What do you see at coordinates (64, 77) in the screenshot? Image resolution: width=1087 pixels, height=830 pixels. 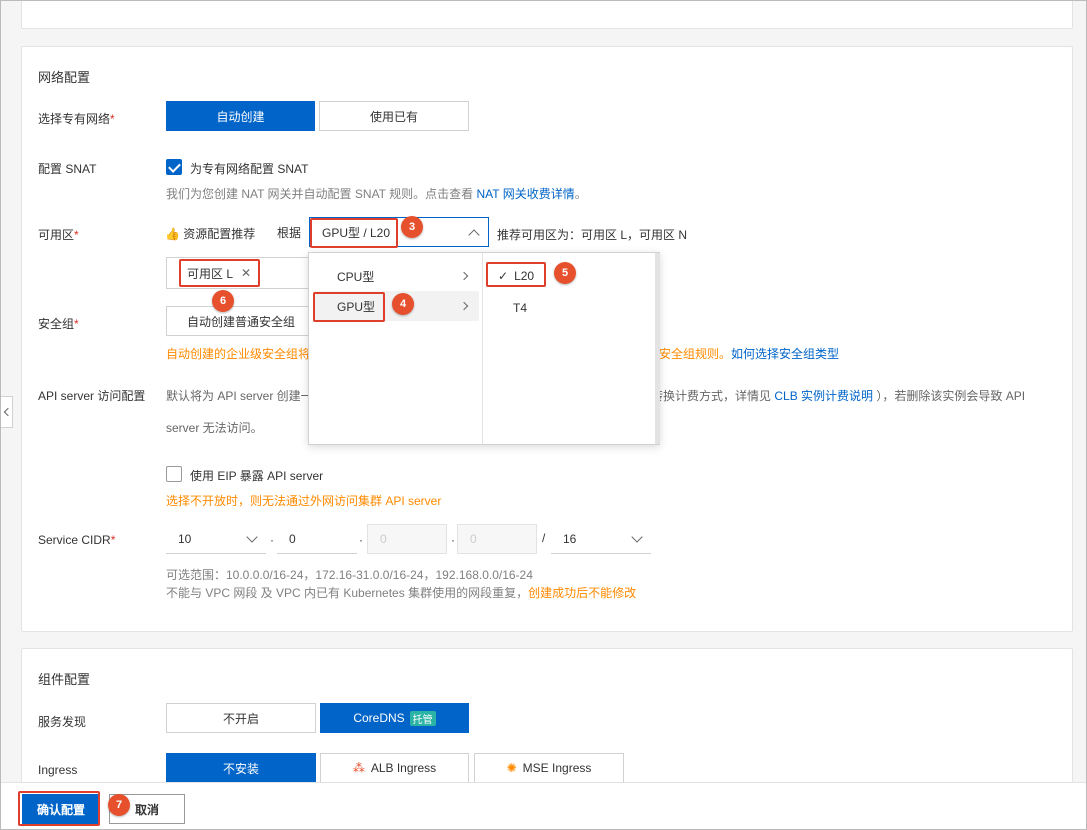 I see `section-title: 网络配置` at bounding box center [64, 77].